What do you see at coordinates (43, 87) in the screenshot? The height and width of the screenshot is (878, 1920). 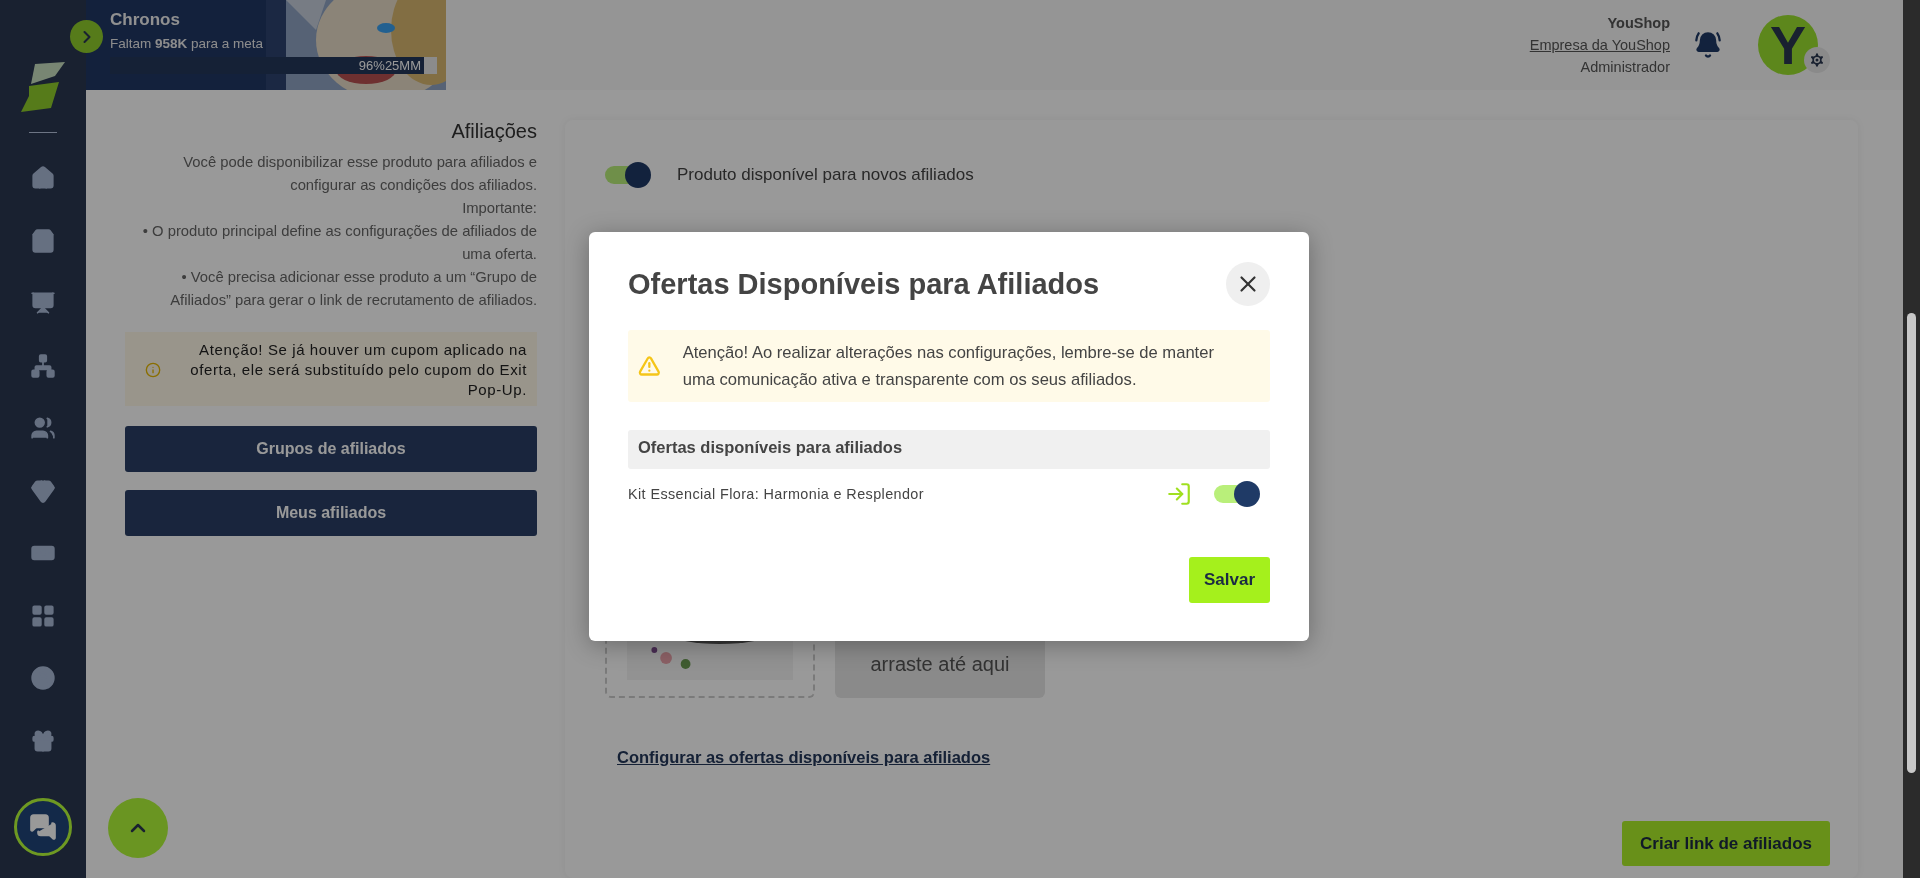 I see `logo-icon` at bounding box center [43, 87].